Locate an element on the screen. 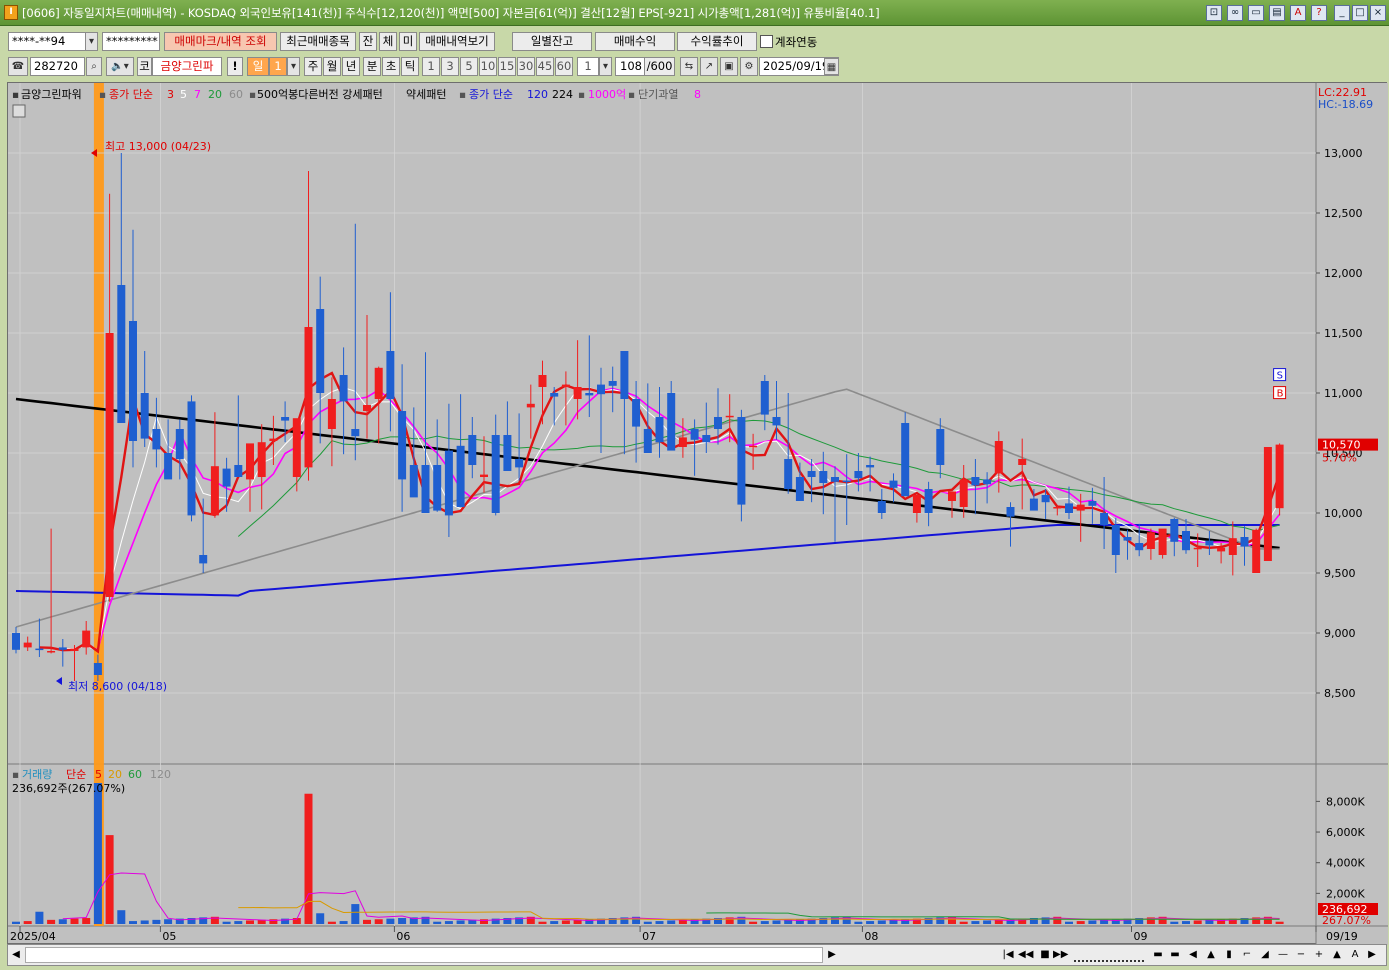  scroll-right-icon: ▶ is located at coordinates (832, 955).